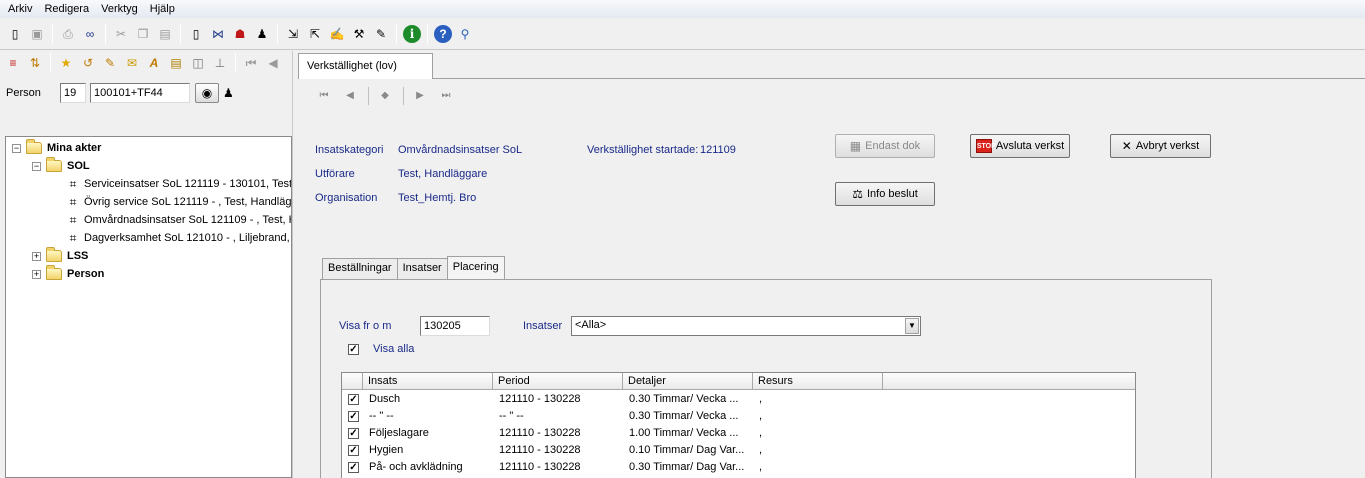 The height and width of the screenshot is (478, 1365). What do you see at coordinates (21, 9) in the screenshot?
I see `menu-arkiv: Arkiv` at bounding box center [21, 9].